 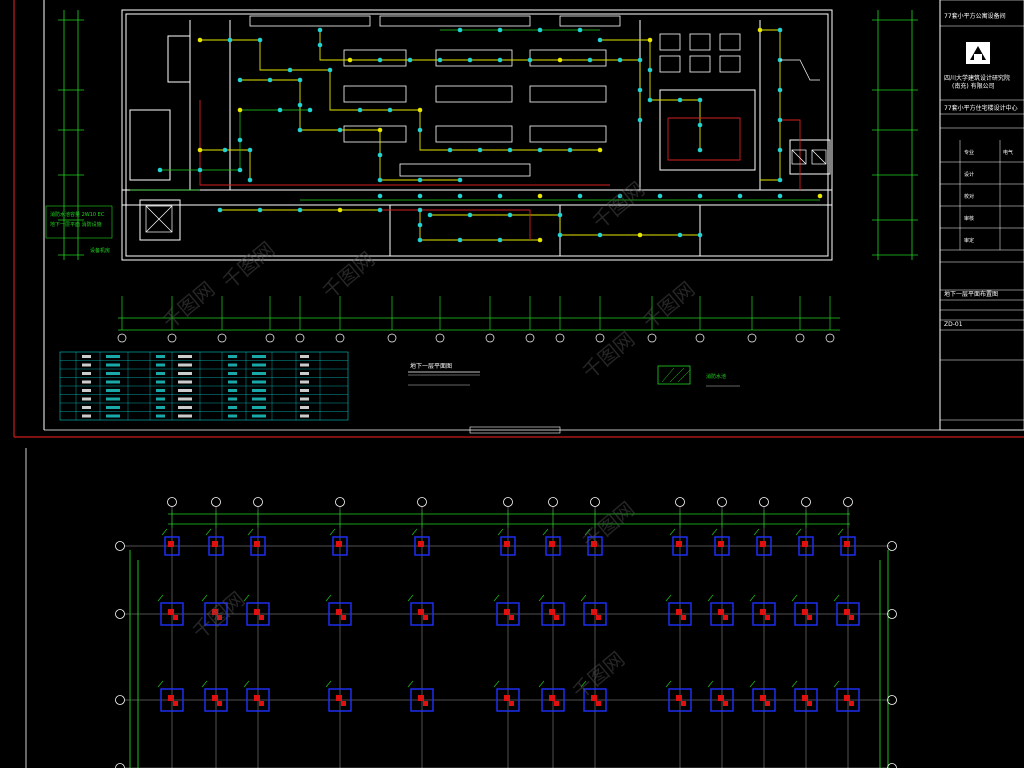 I want to click on legend: 消防水池, so click(x=698, y=376).